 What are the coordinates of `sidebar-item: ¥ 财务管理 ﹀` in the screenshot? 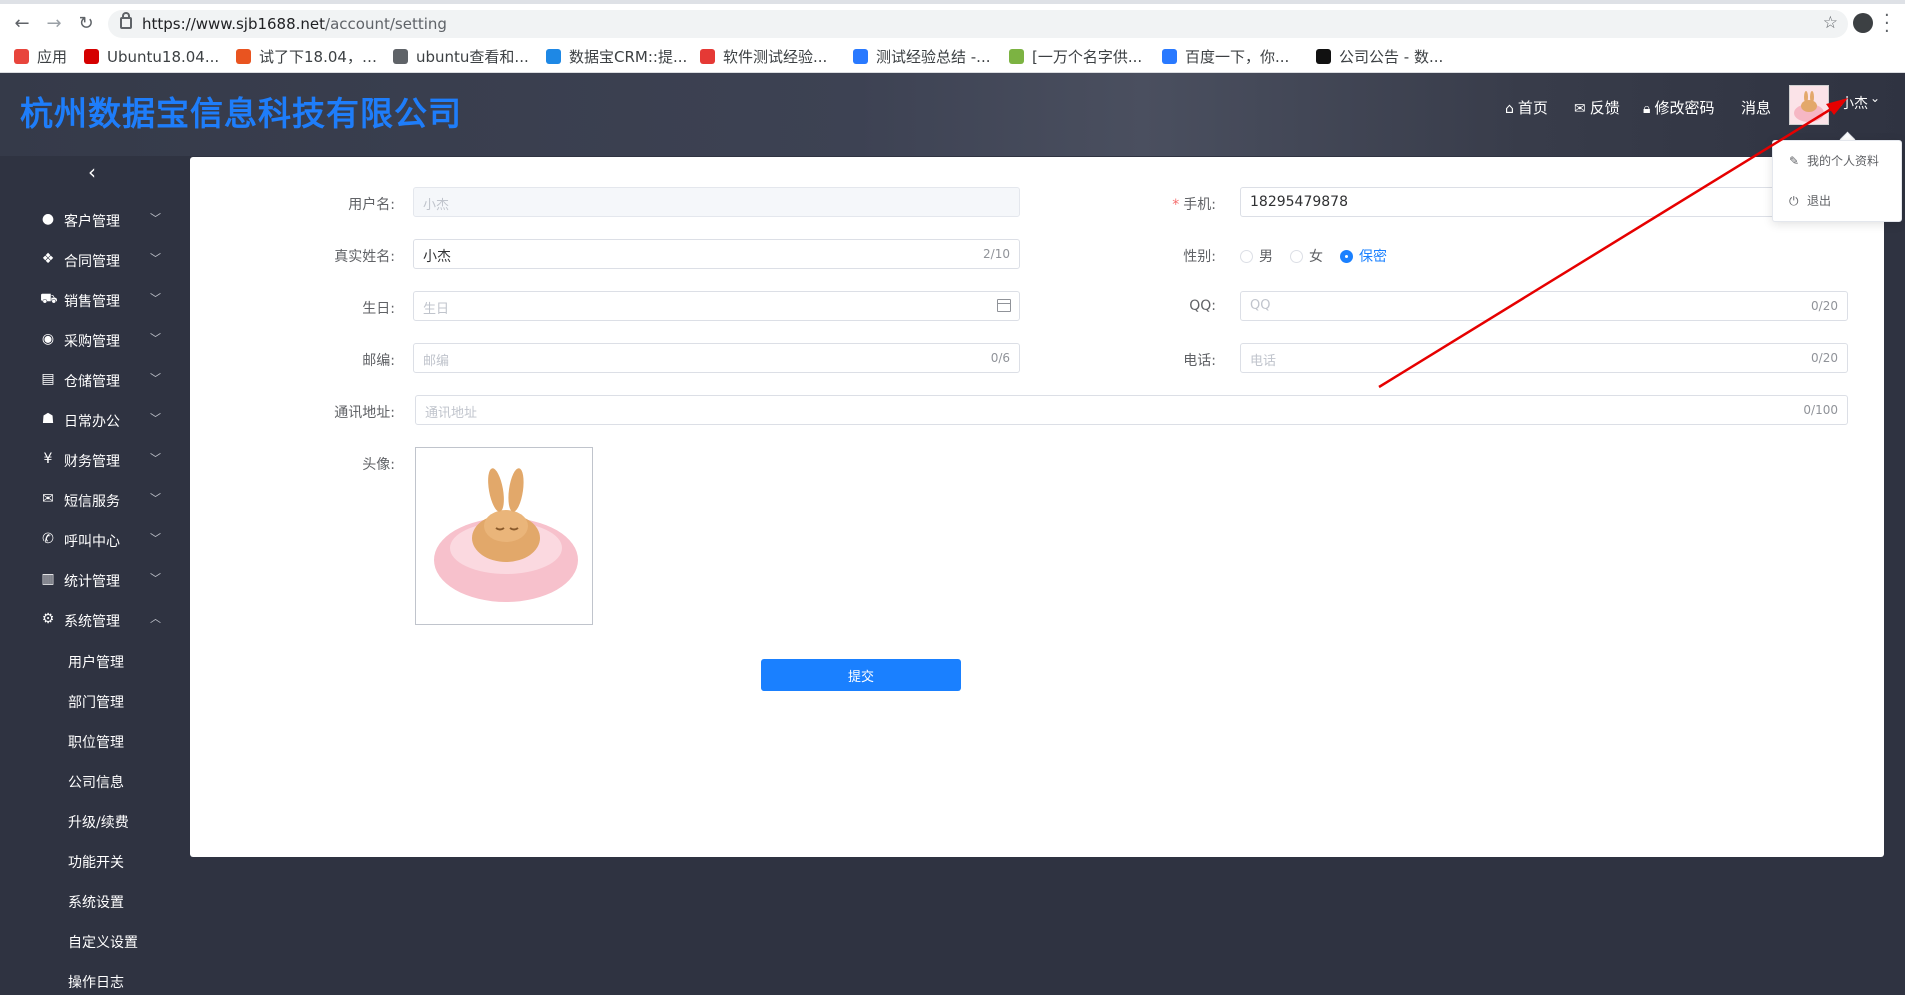 It's located at (94, 461).